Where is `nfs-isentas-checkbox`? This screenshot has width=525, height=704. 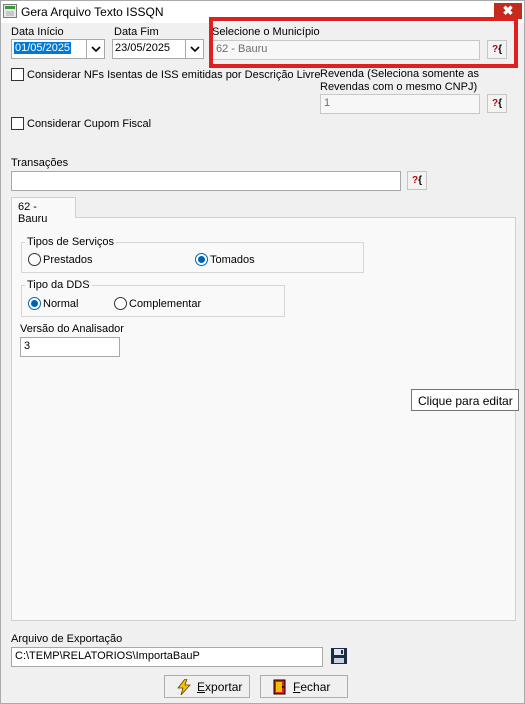
nfs-isentas-checkbox is located at coordinates (17, 74).